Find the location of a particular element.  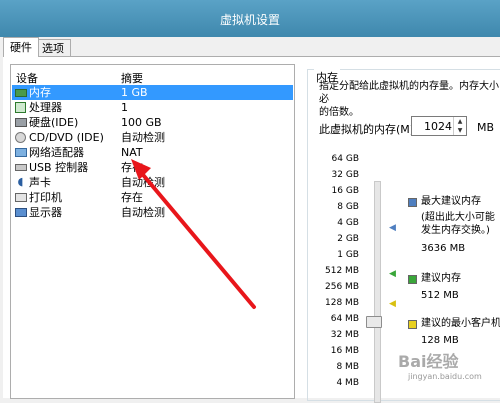

annotation-arrow-head is located at coordinates (141, 169).